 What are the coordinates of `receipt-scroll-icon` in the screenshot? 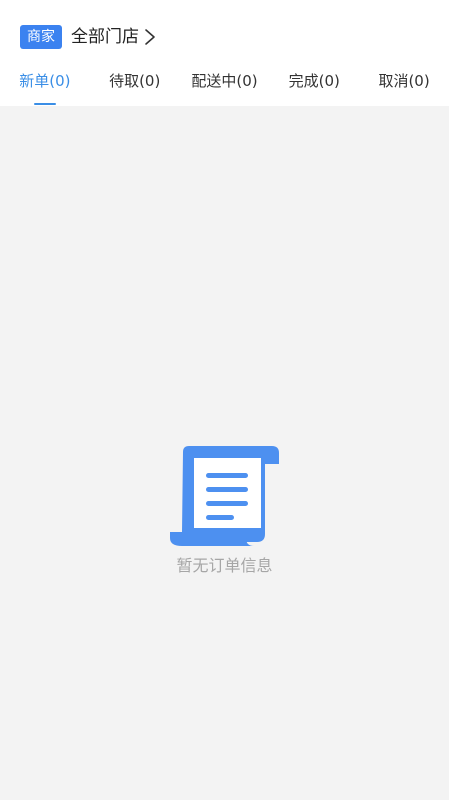 It's located at (224, 496).